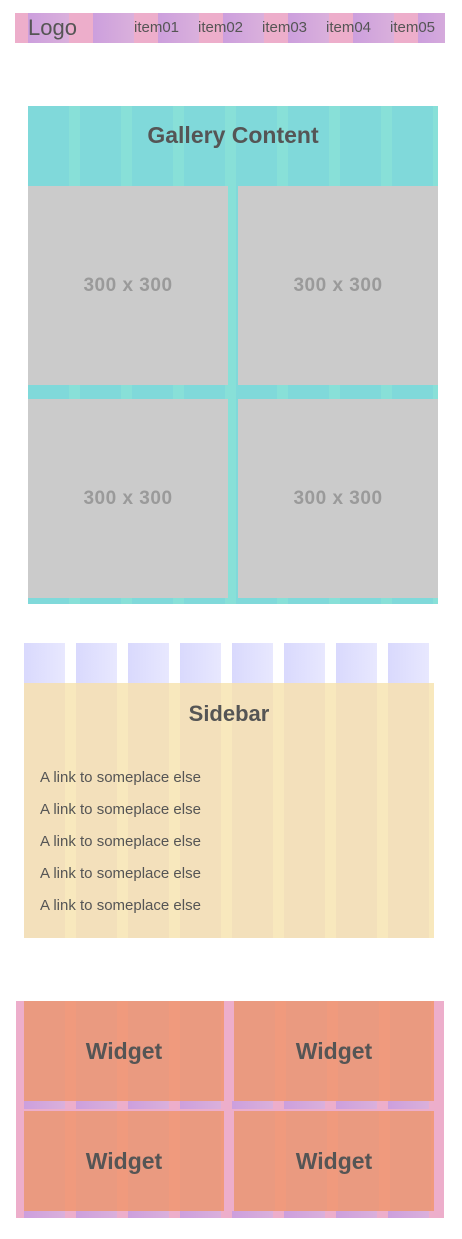 The height and width of the screenshot is (1239, 462). What do you see at coordinates (229, 713) in the screenshot?
I see `sidebar-title: Sidebar` at bounding box center [229, 713].